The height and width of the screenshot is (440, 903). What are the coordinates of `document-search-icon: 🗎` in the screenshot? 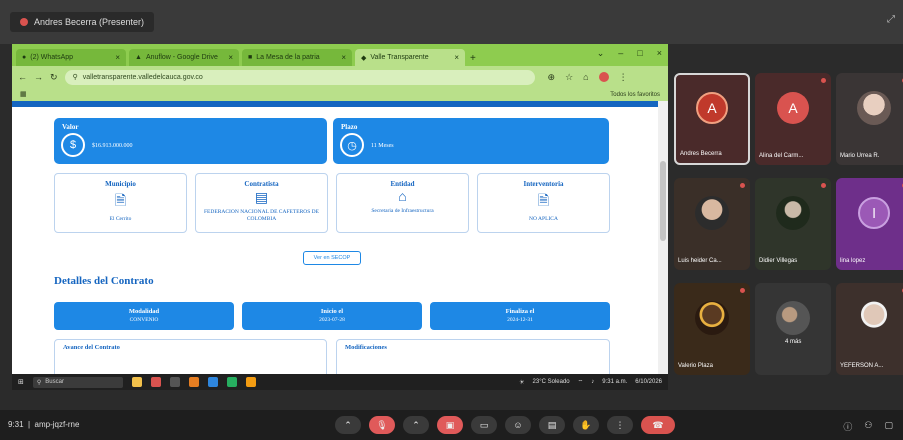 It's located at (543, 201).